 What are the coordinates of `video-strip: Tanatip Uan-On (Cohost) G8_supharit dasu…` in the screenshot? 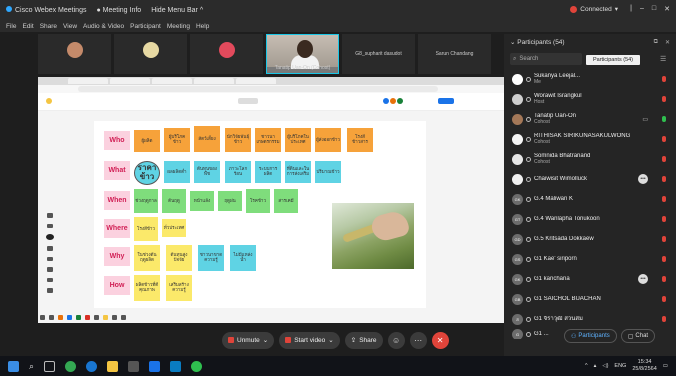 It's located at (271, 54).